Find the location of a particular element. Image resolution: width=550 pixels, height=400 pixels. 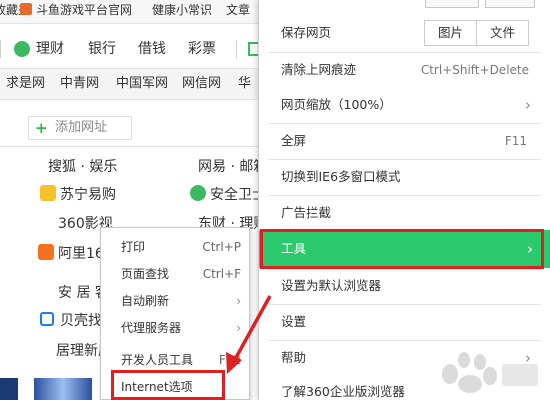

add-site-label: 添加网址 is located at coordinates (81, 127).